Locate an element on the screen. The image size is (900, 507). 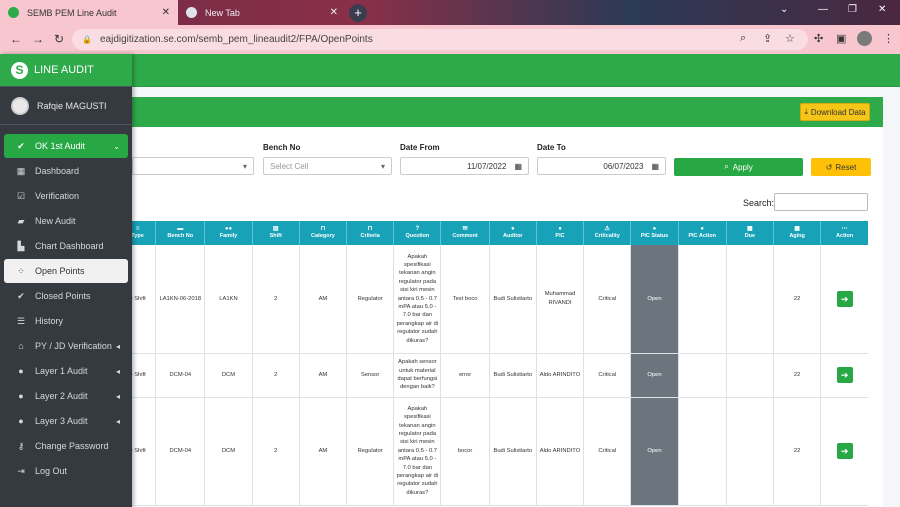
header-criticality: ⚠ Criticality is located at coordinates (607, 233).